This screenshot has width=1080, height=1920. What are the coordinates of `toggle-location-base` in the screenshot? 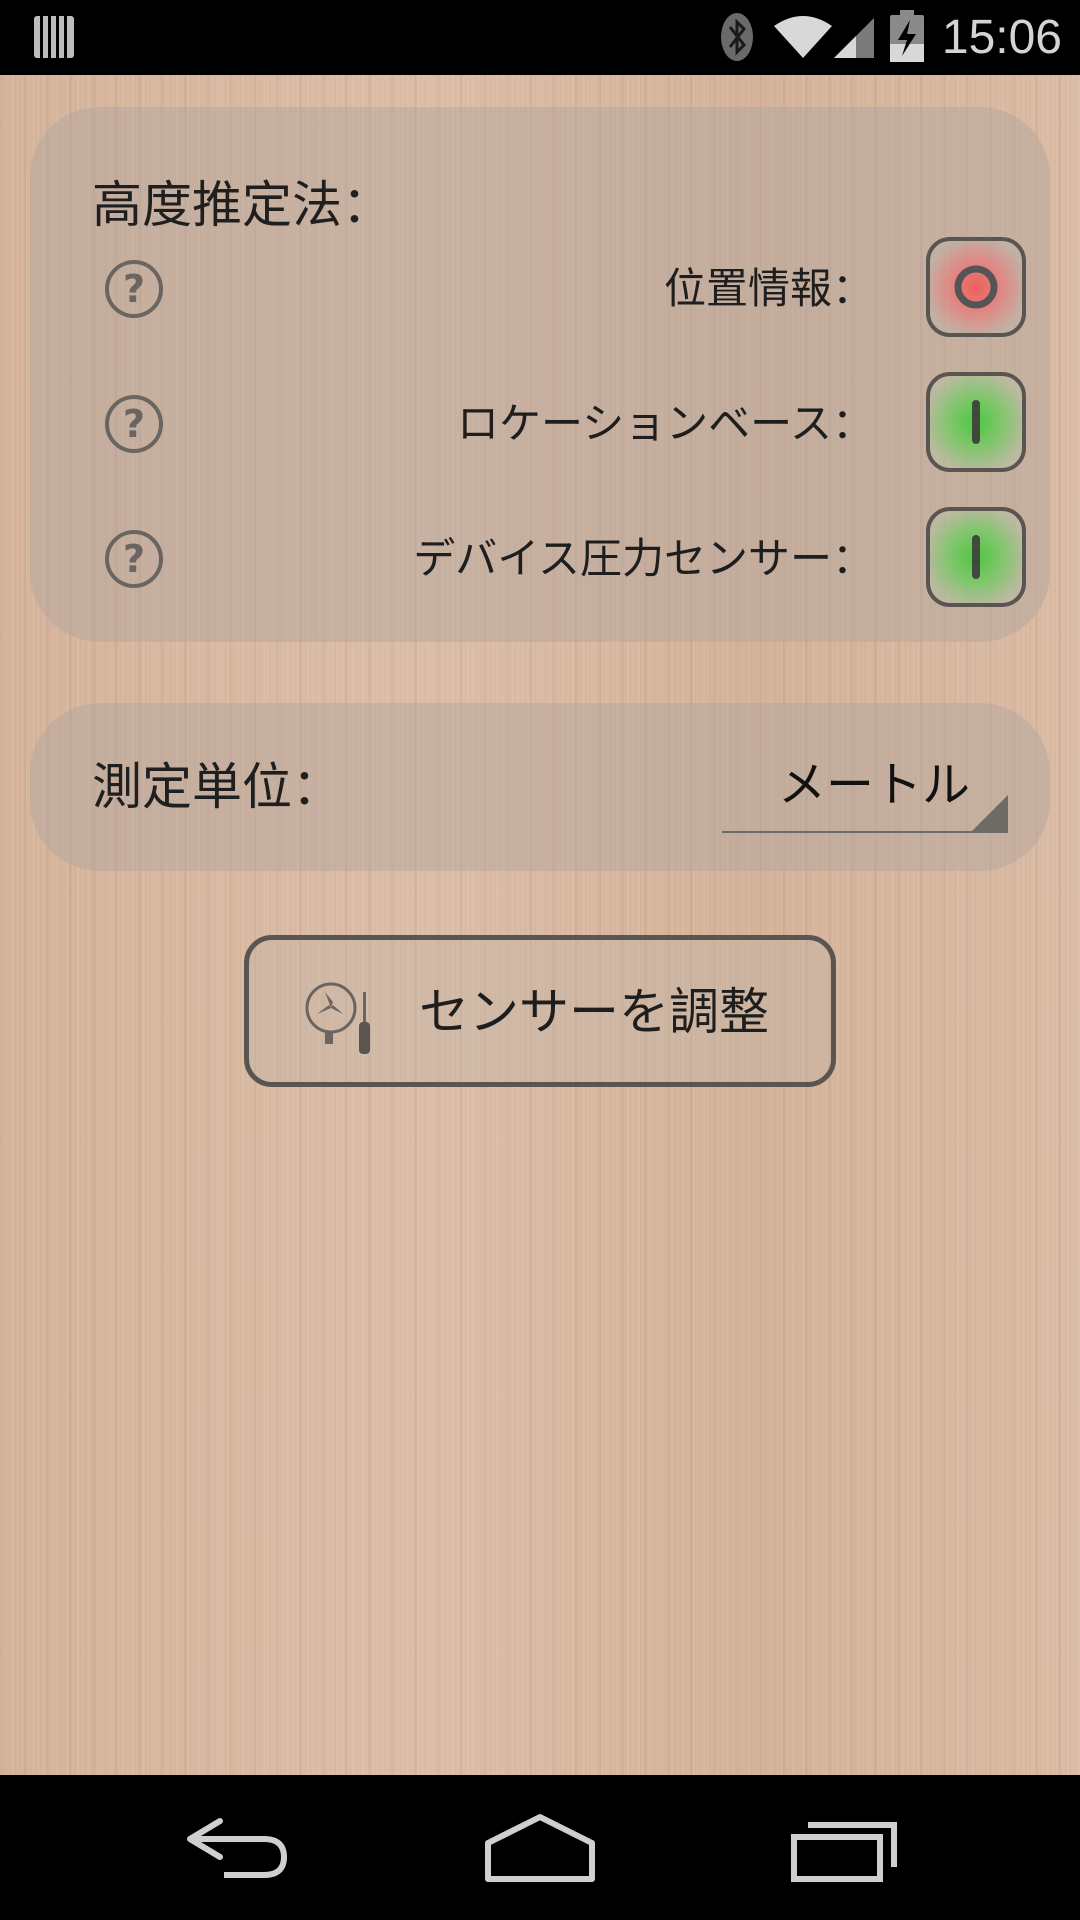 It's located at (976, 422).